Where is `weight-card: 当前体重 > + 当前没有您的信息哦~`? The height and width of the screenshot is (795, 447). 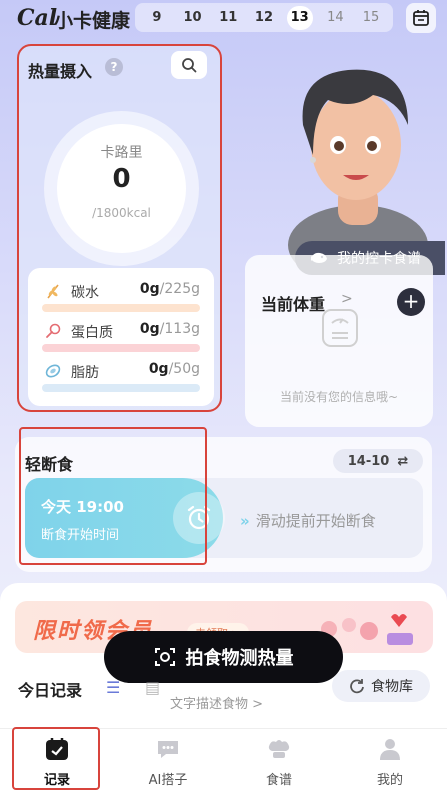 weight-card: 当前体重 > + 当前没有您的信息哦~ is located at coordinates (339, 341).